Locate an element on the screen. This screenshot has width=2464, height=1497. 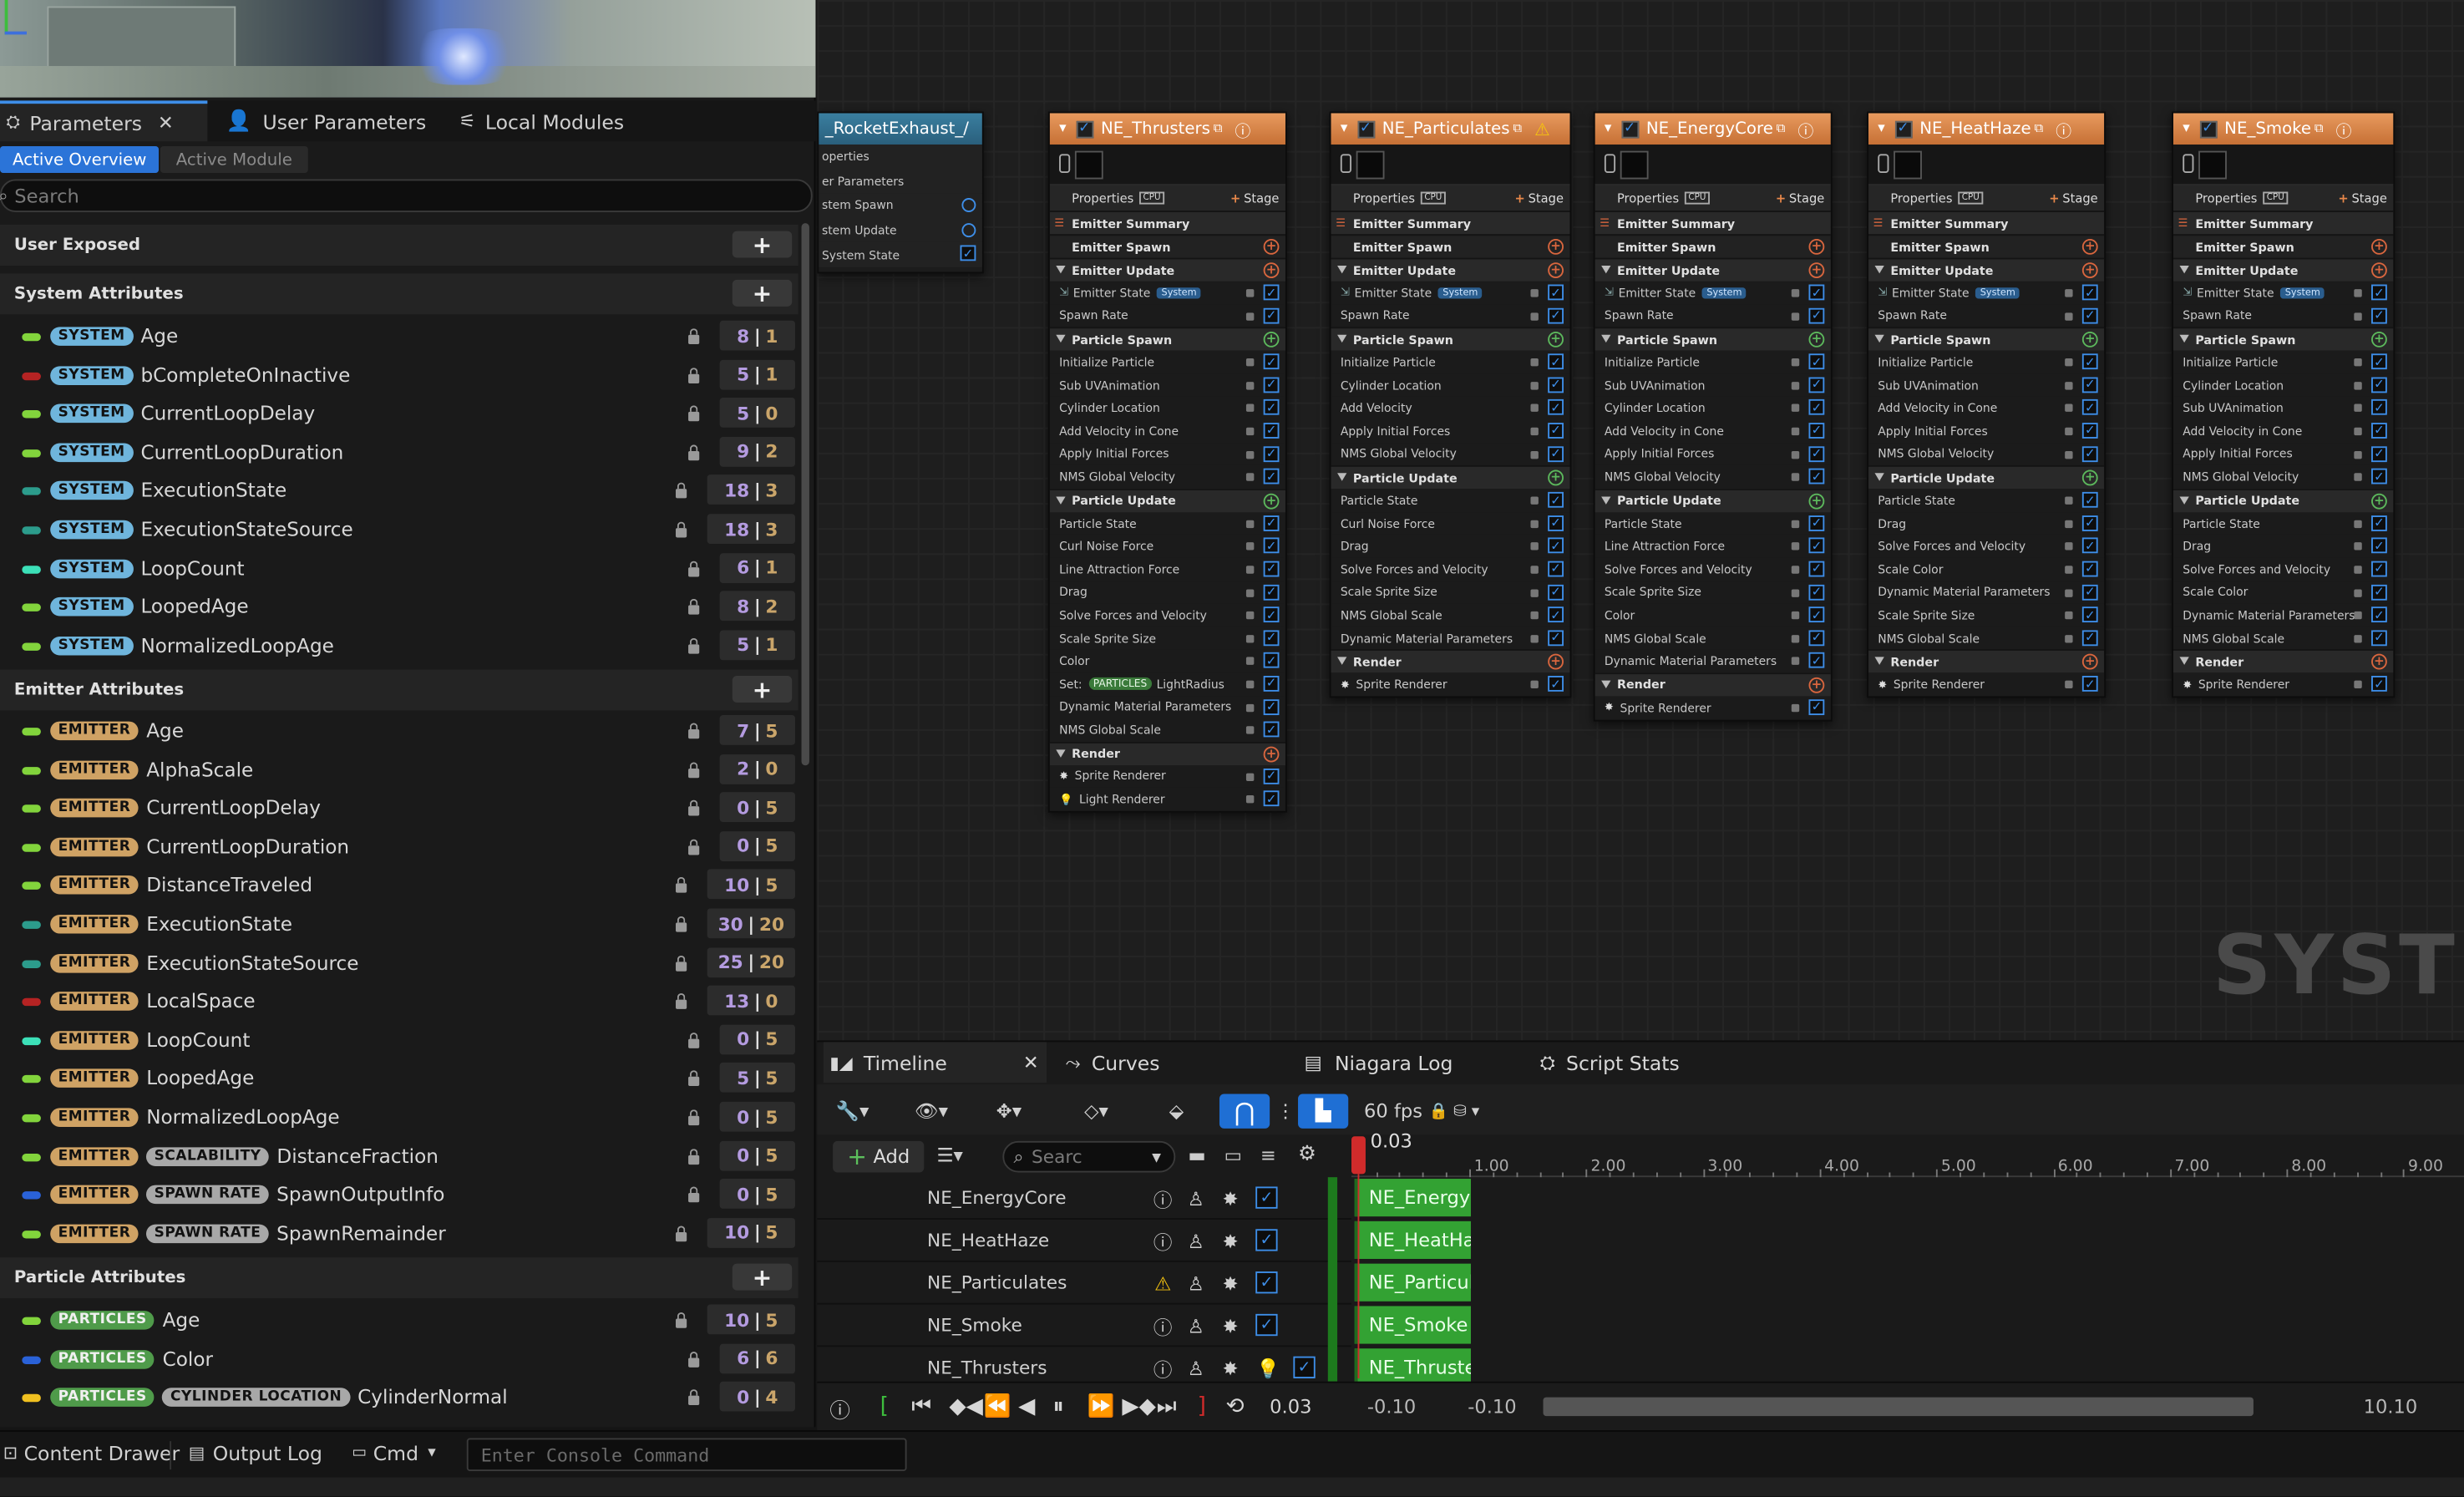
attribute-row: EMITTER LoopedAge 5 | 5 is located at coordinates (400, 1079).